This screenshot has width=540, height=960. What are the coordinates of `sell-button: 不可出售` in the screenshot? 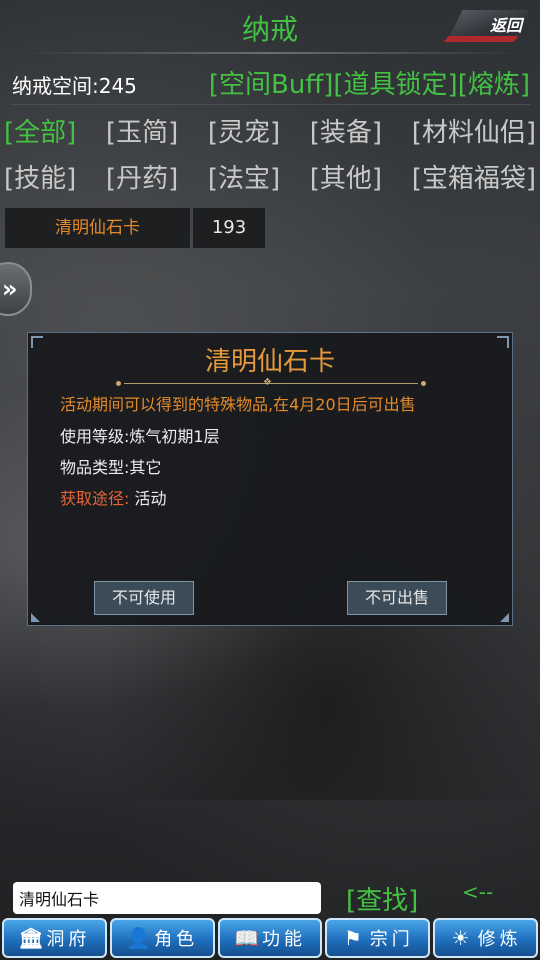 It's located at (397, 598).